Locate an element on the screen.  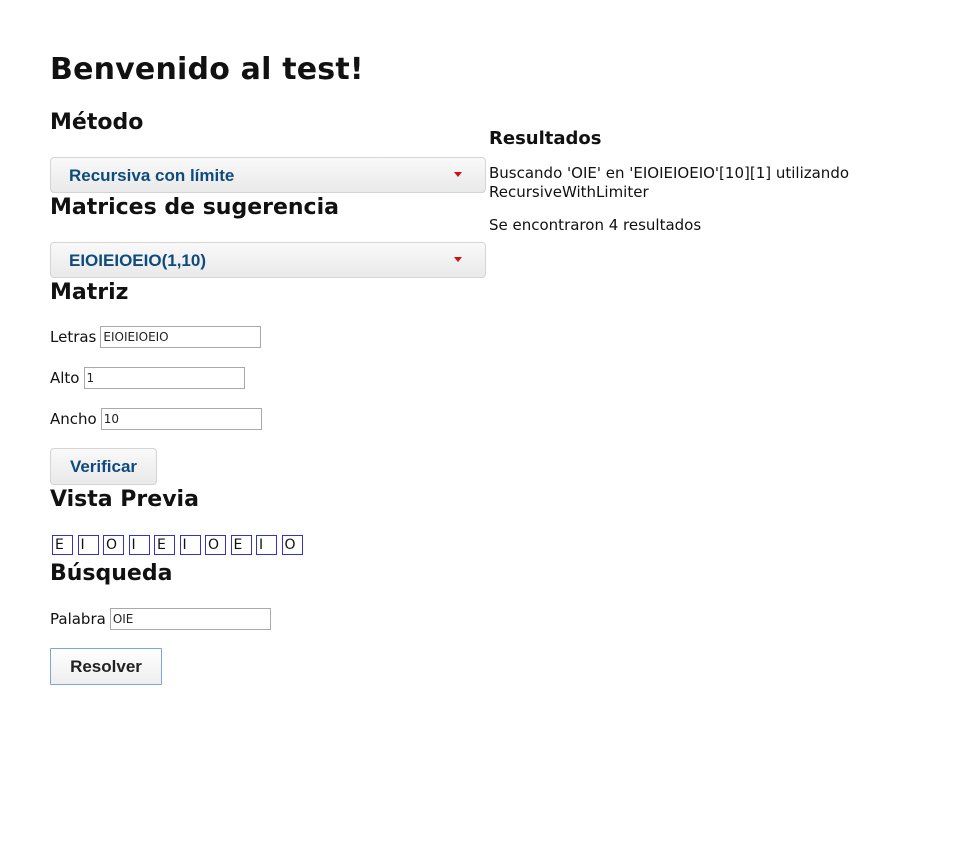
word-label: Palabra is located at coordinates (78, 619).